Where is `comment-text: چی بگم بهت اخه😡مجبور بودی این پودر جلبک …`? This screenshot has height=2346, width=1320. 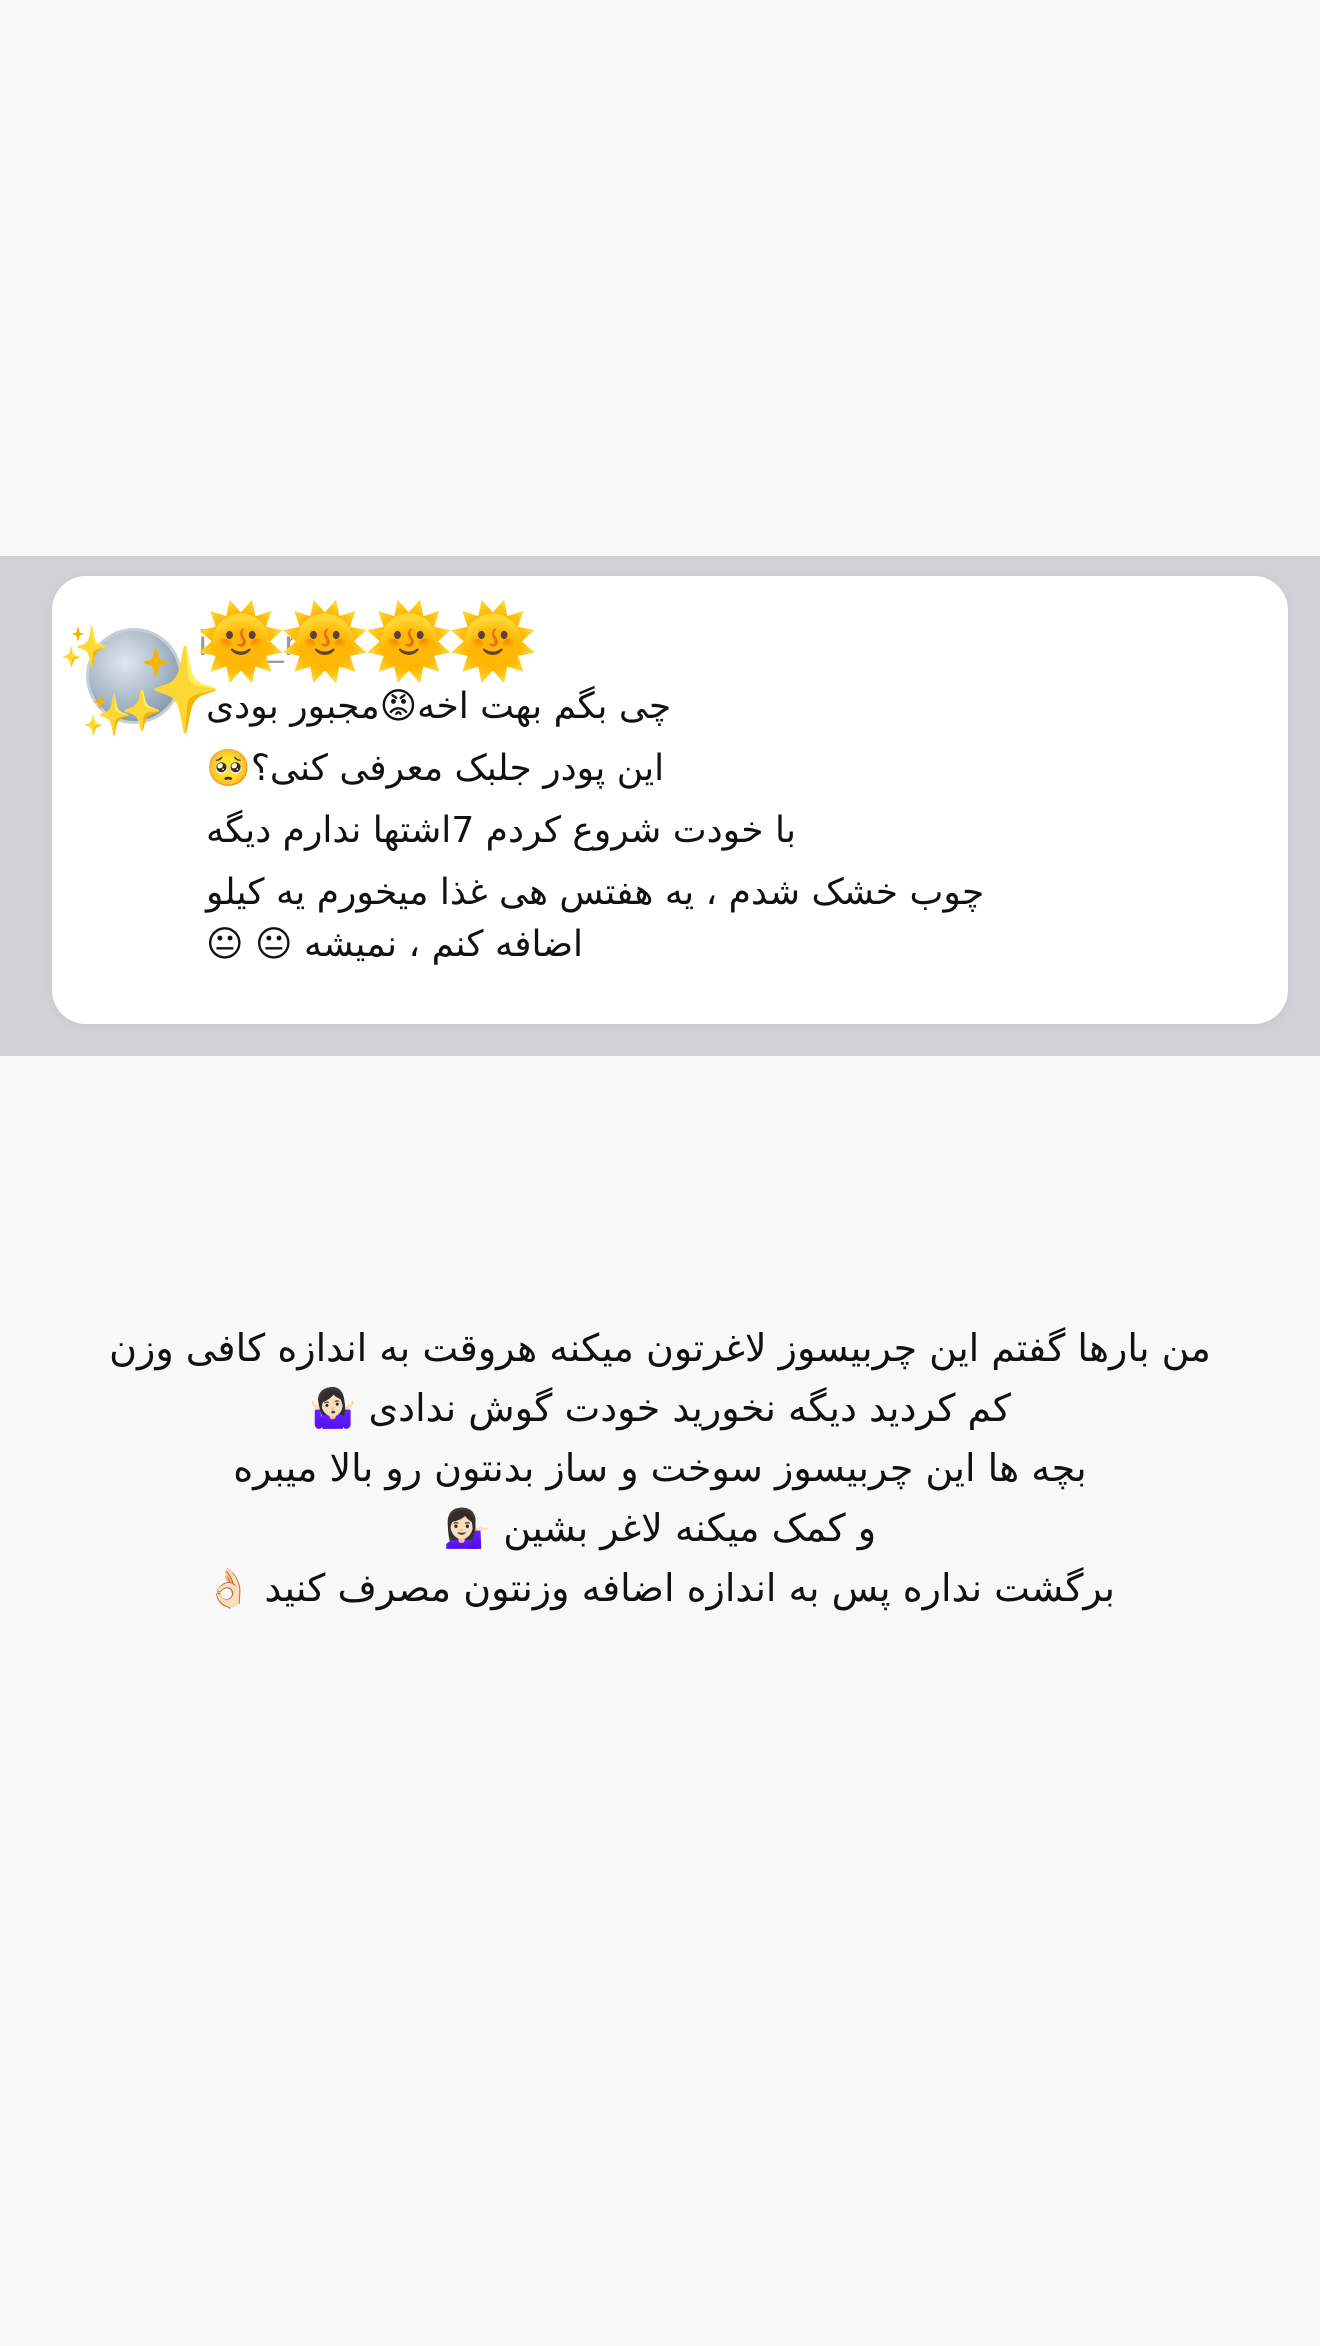
comment-text: چی بگم بهت اخه😡مجبور بودی این پودر جلبک … is located at coordinates (636, 826).